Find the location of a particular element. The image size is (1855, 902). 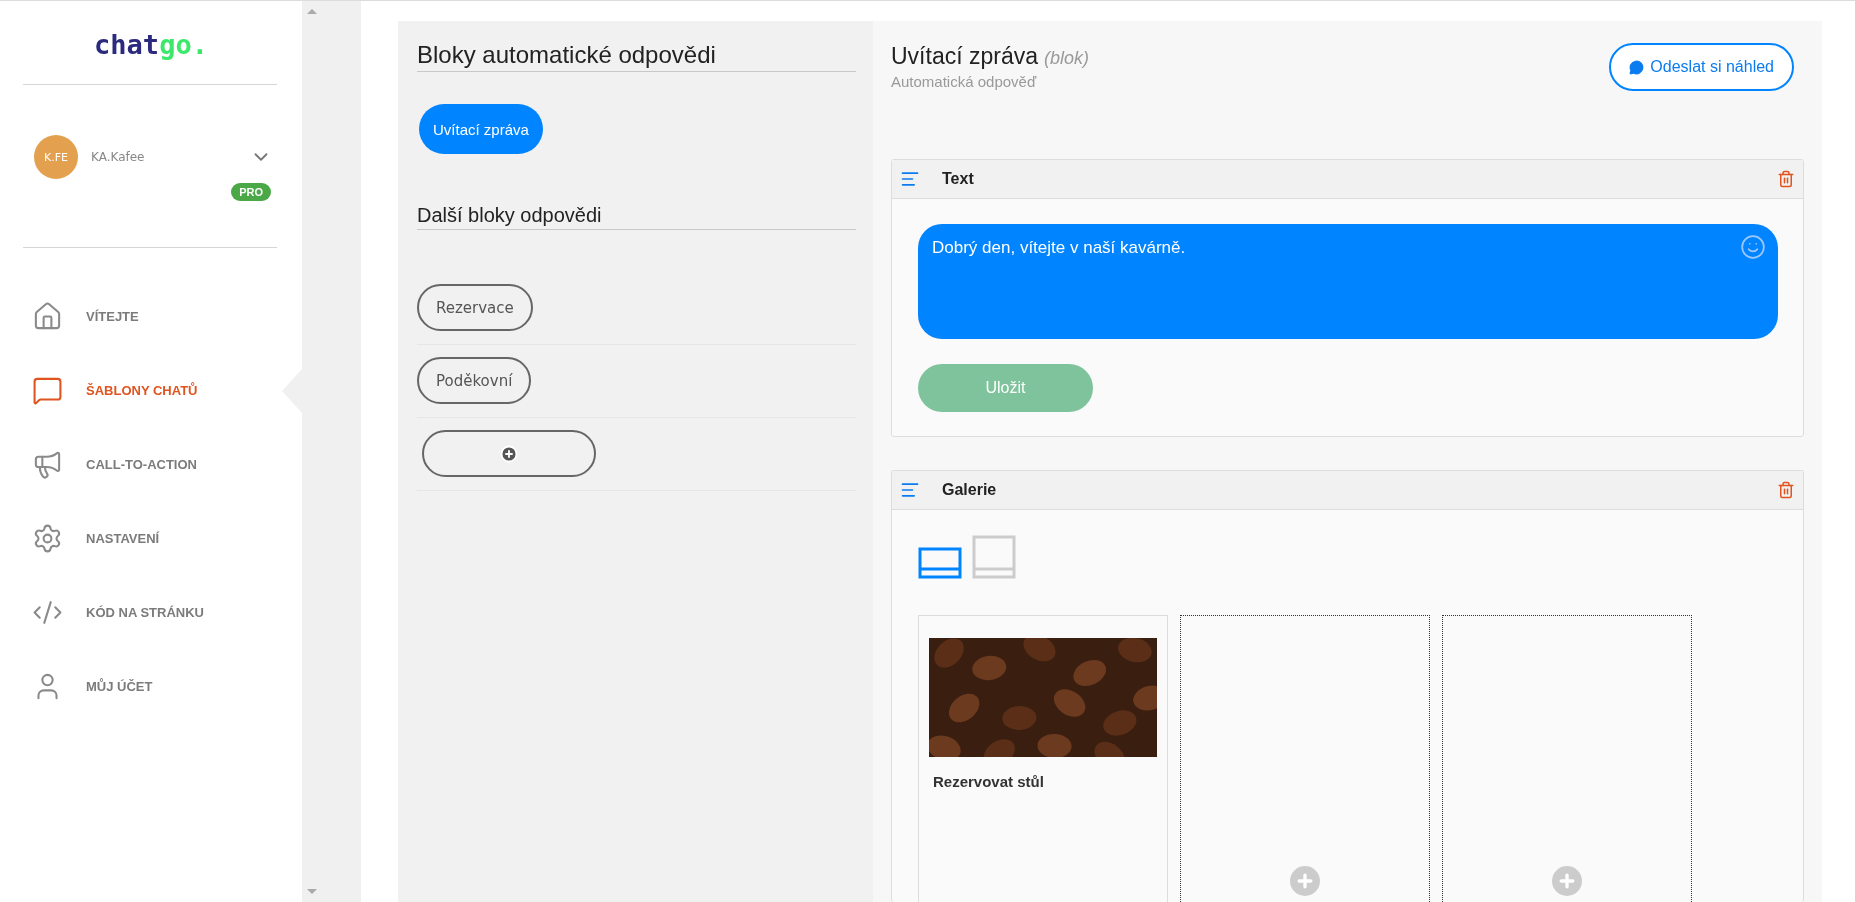

card-title: Text is located at coordinates (958, 179).